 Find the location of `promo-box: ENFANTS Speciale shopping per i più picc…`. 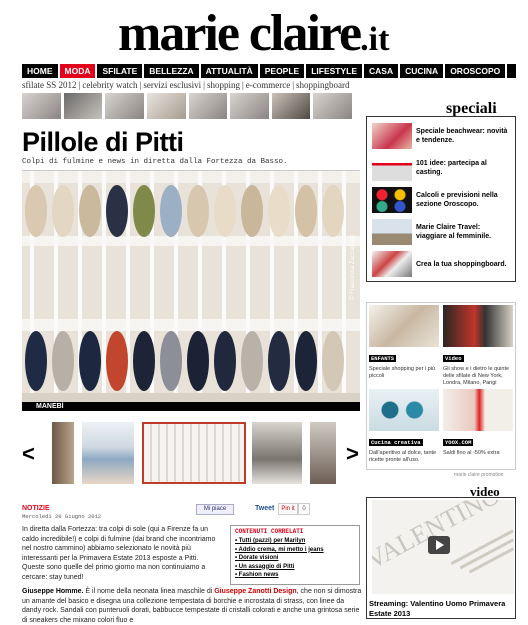

promo-box: ENFANTS Speciale shopping per i più picc… is located at coordinates (441, 386).